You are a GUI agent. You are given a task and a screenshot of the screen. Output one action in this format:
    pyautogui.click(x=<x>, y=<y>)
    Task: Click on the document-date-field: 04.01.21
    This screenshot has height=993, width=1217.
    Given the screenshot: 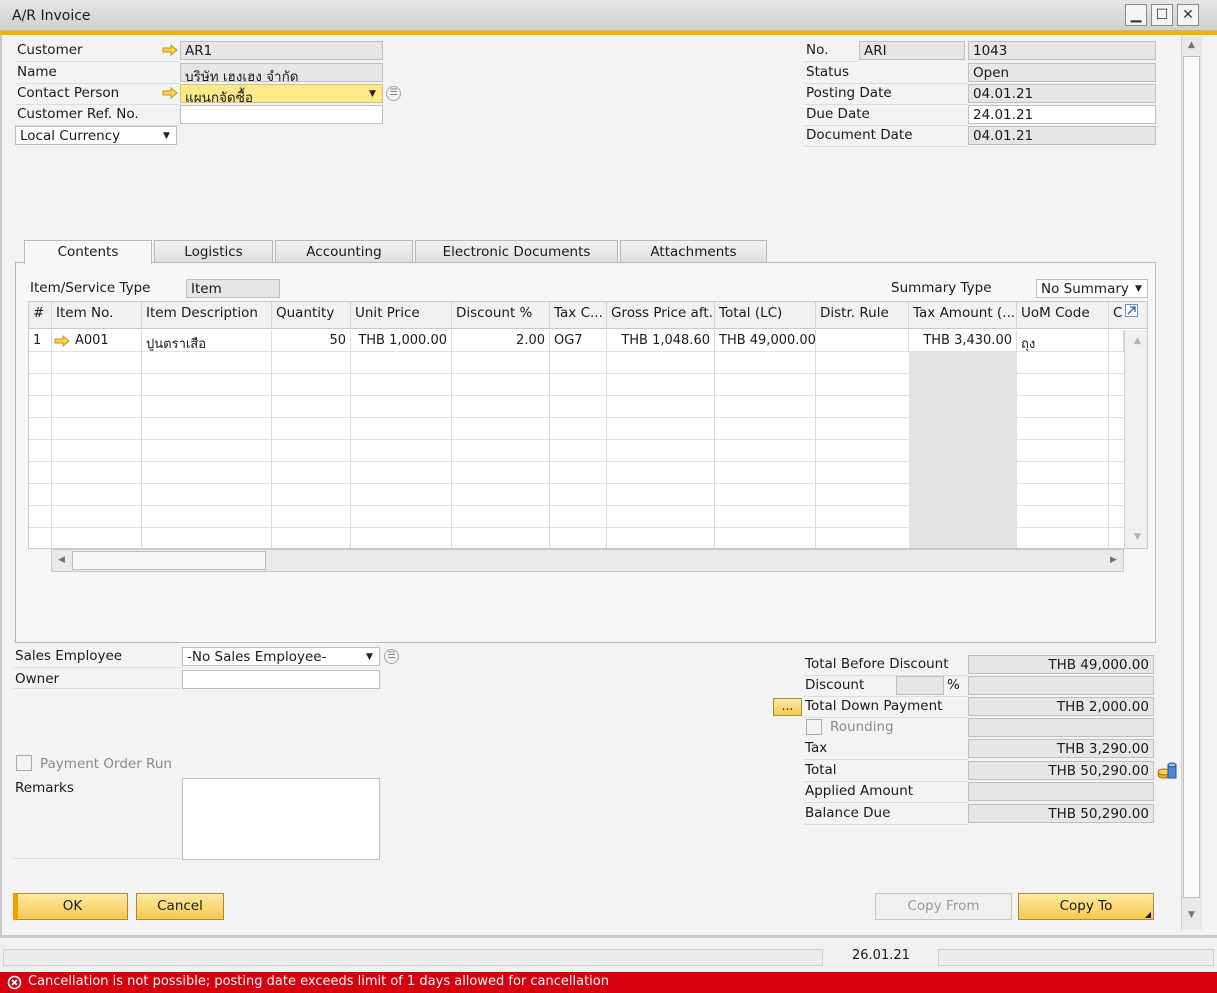 What is the action you would take?
    pyautogui.click(x=1062, y=135)
    